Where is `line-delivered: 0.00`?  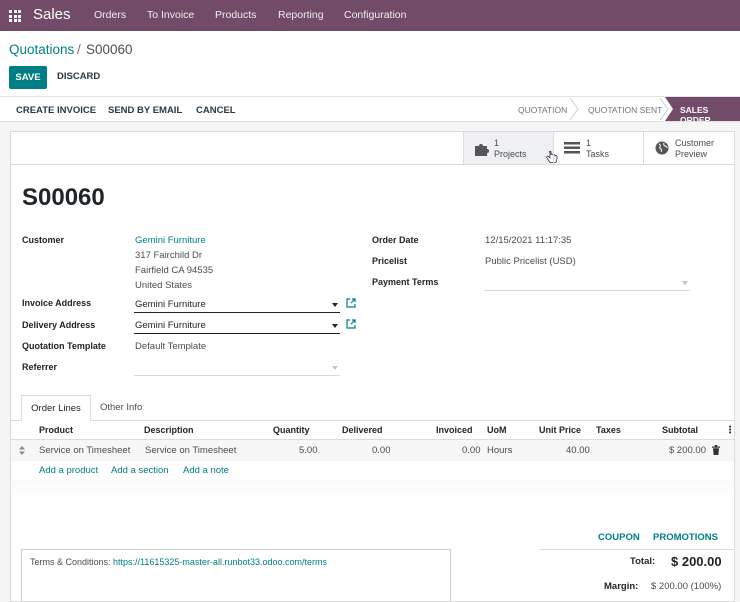 line-delivered: 0.00 is located at coordinates (381, 450).